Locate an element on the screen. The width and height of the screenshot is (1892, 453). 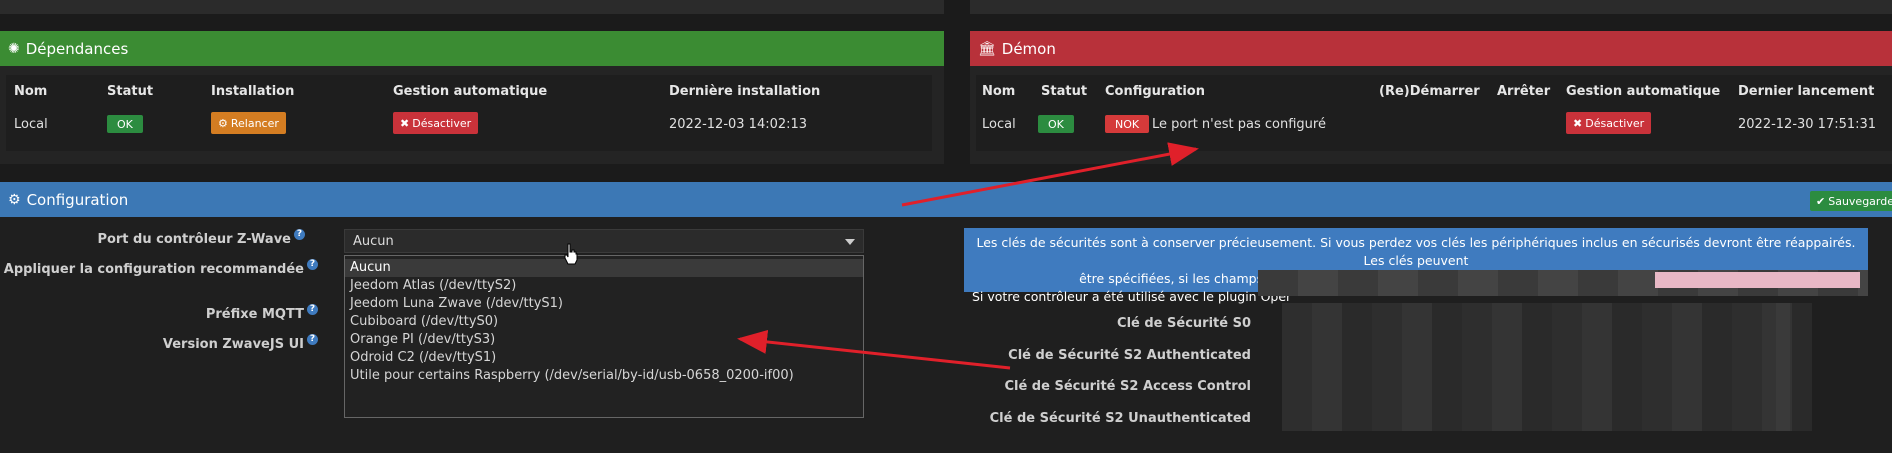
arrow-to-dropdown is located at coordinates (874, 349).